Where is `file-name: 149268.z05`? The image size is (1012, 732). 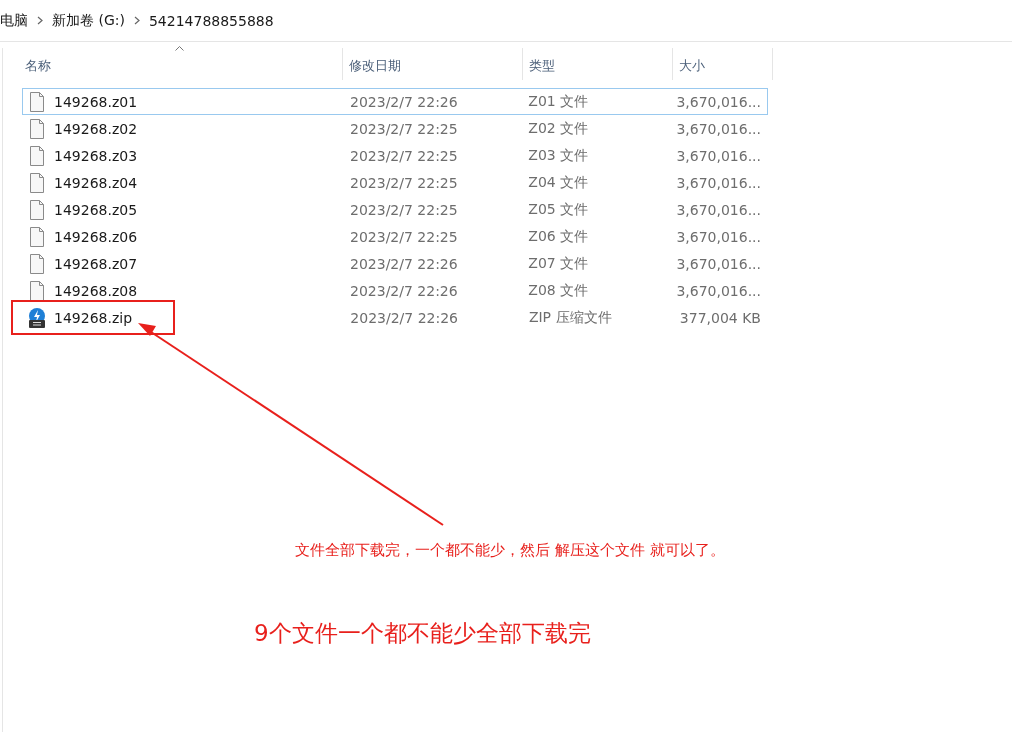 file-name: 149268.z05 is located at coordinates (96, 209).